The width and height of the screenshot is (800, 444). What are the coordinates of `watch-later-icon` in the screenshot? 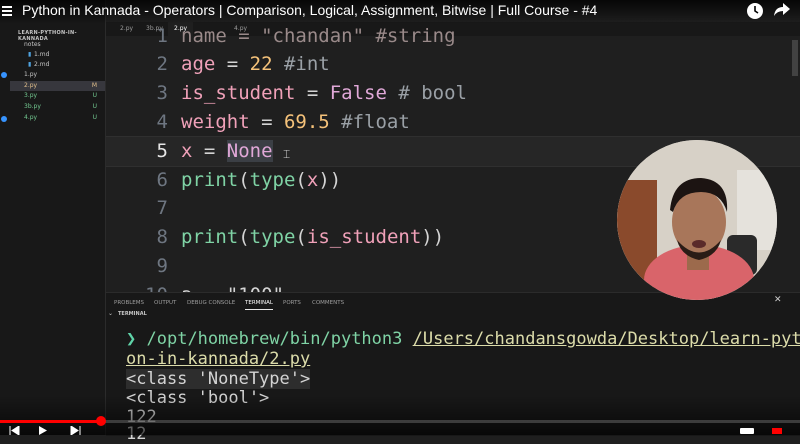 It's located at (755, 11).